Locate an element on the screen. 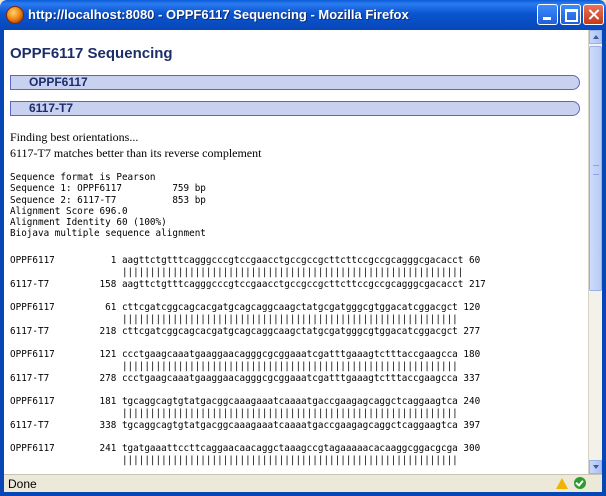  sequence-bar-6117-t7: 6117-T7 is located at coordinates (295, 108).